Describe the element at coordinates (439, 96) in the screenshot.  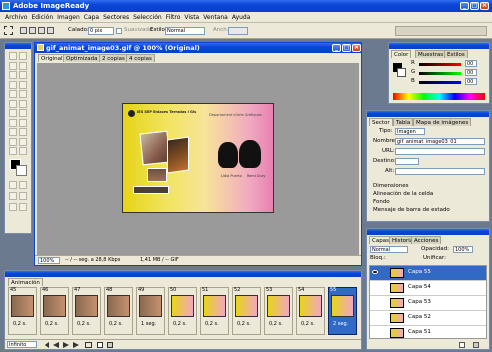
I see `color-ramp` at that location.